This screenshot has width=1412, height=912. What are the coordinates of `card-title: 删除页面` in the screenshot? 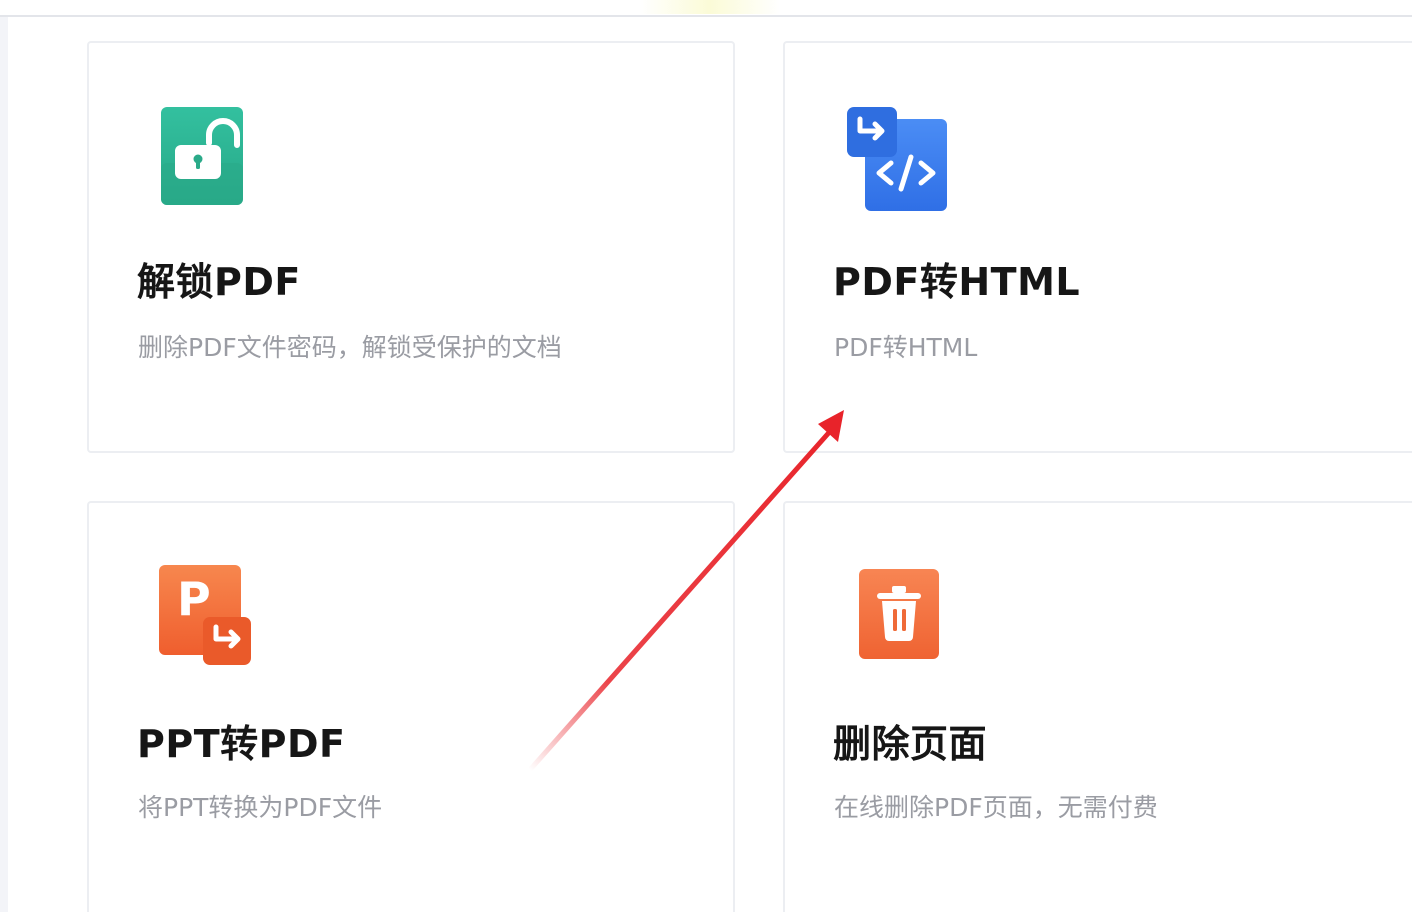 It's located at (910, 744).